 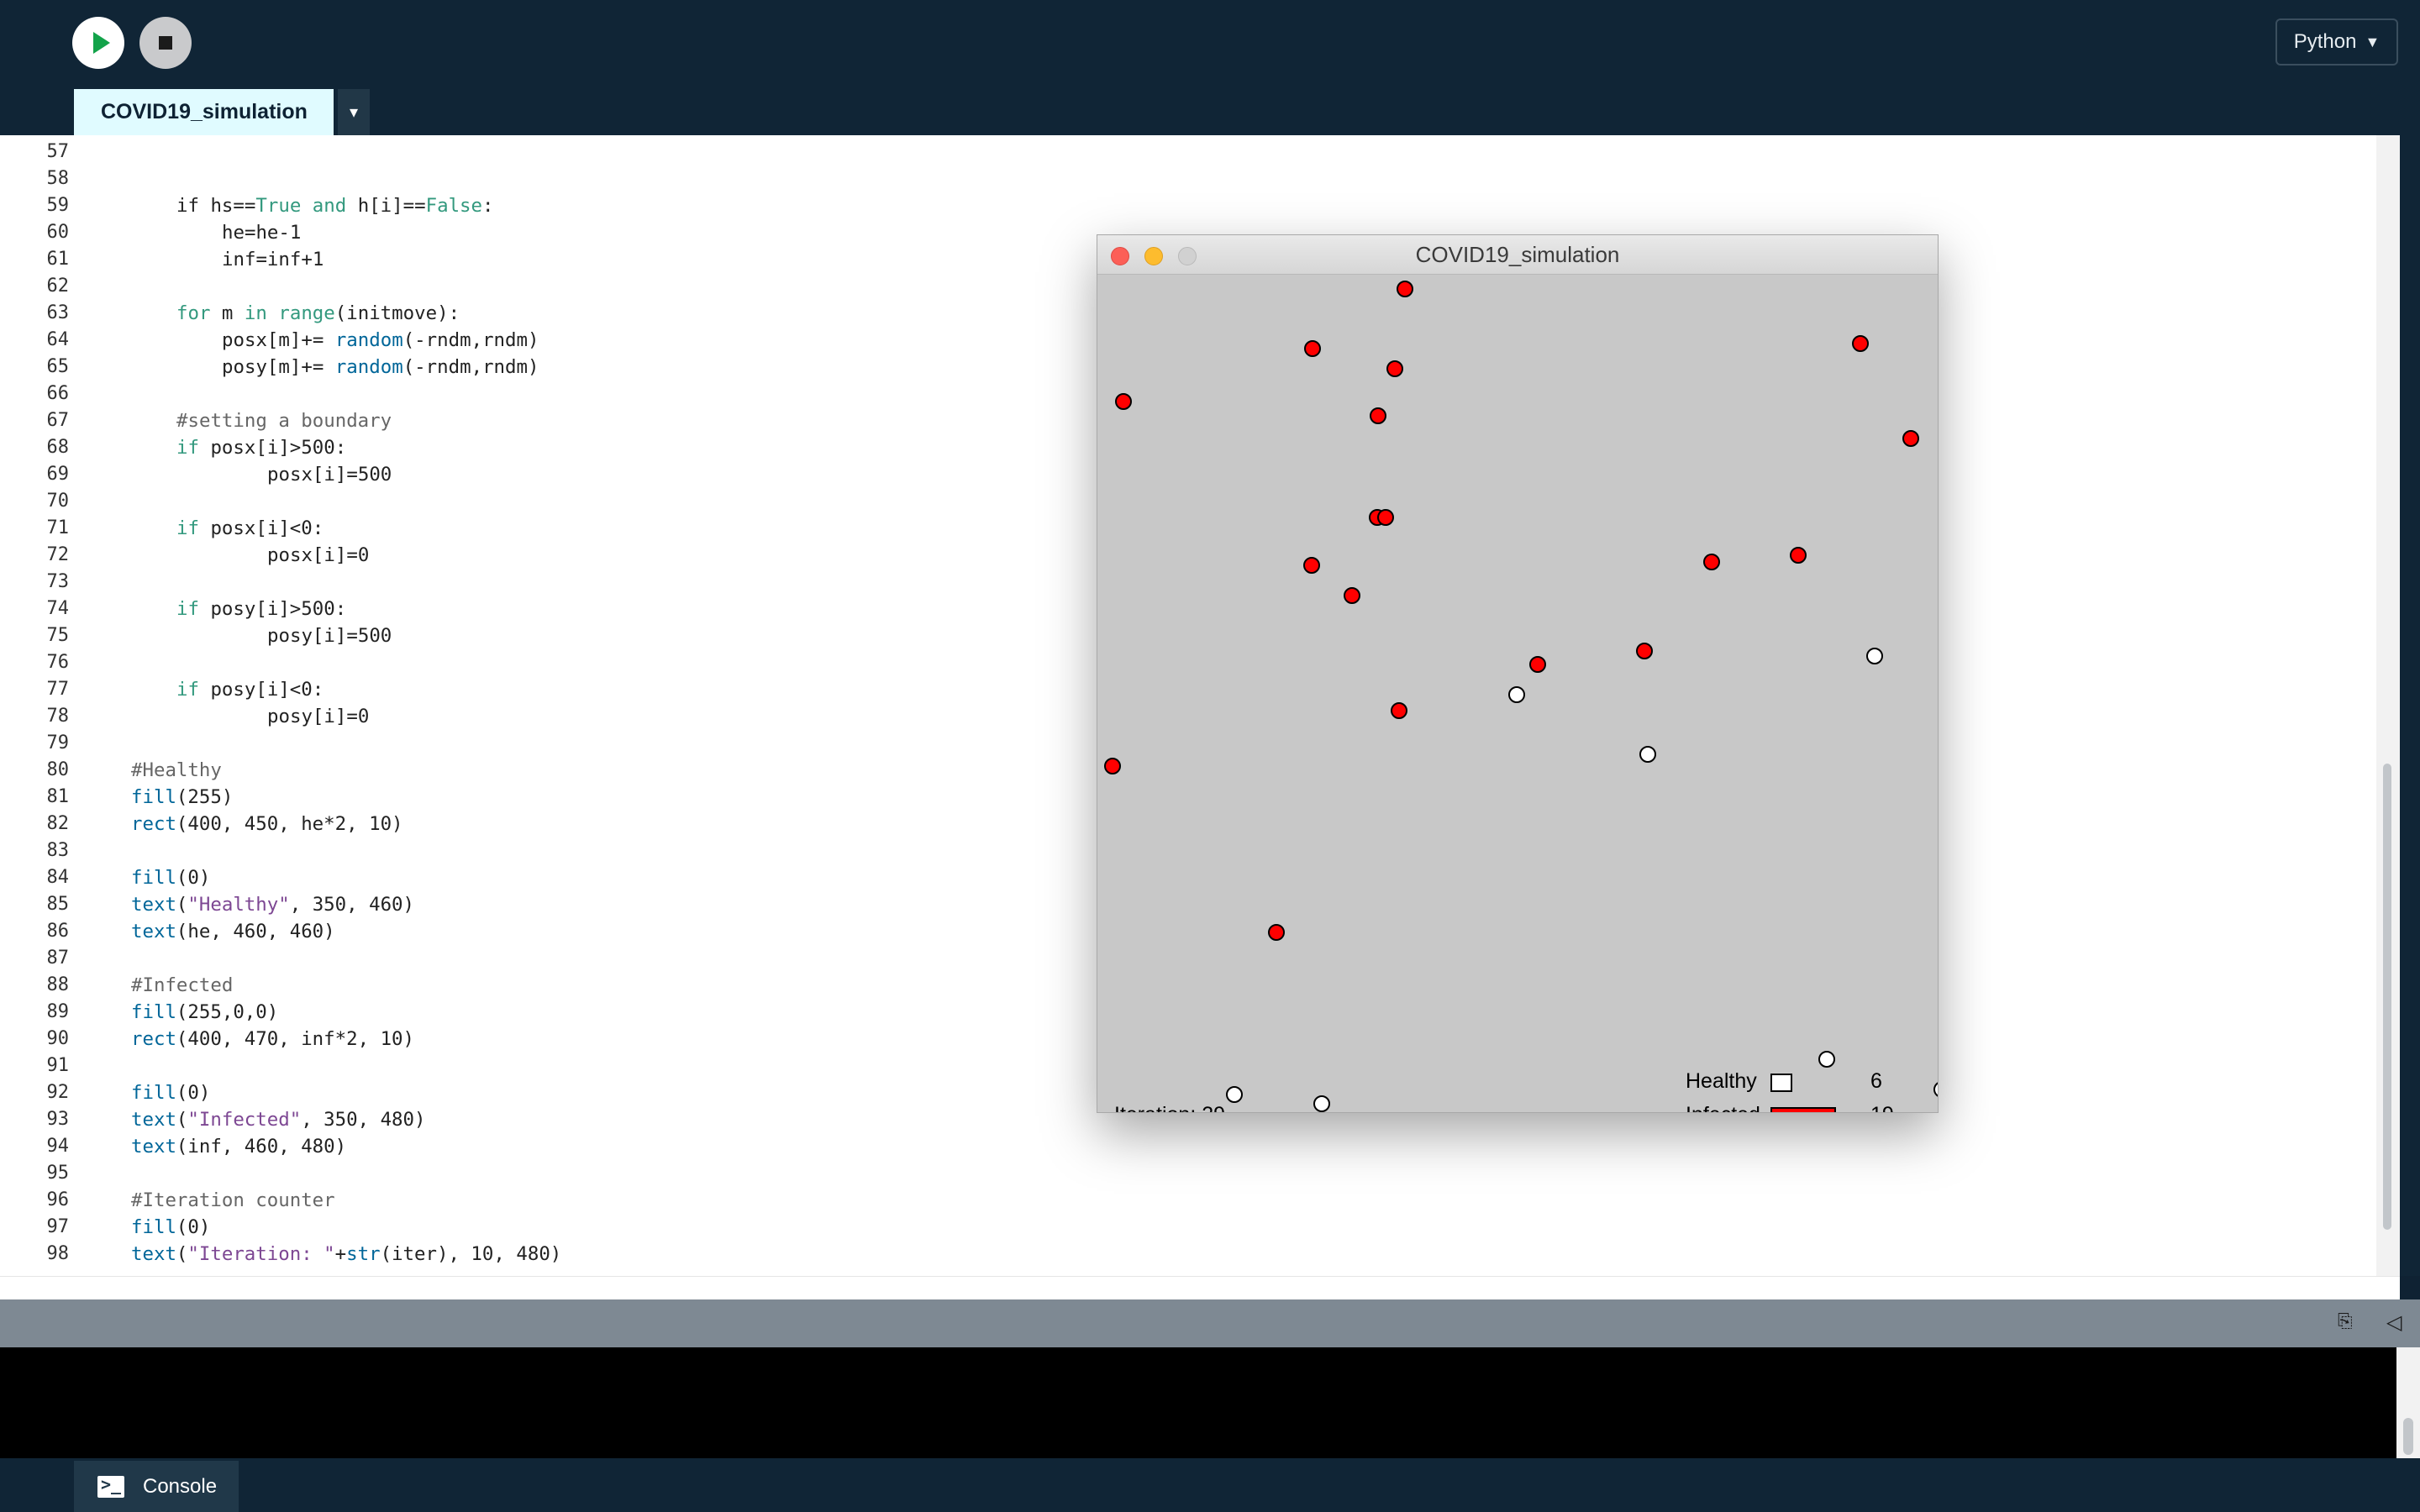 What do you see at coordinates (58, 850) in the screenshot?
I see `line-number: 83` at bounding box center [58, 850].